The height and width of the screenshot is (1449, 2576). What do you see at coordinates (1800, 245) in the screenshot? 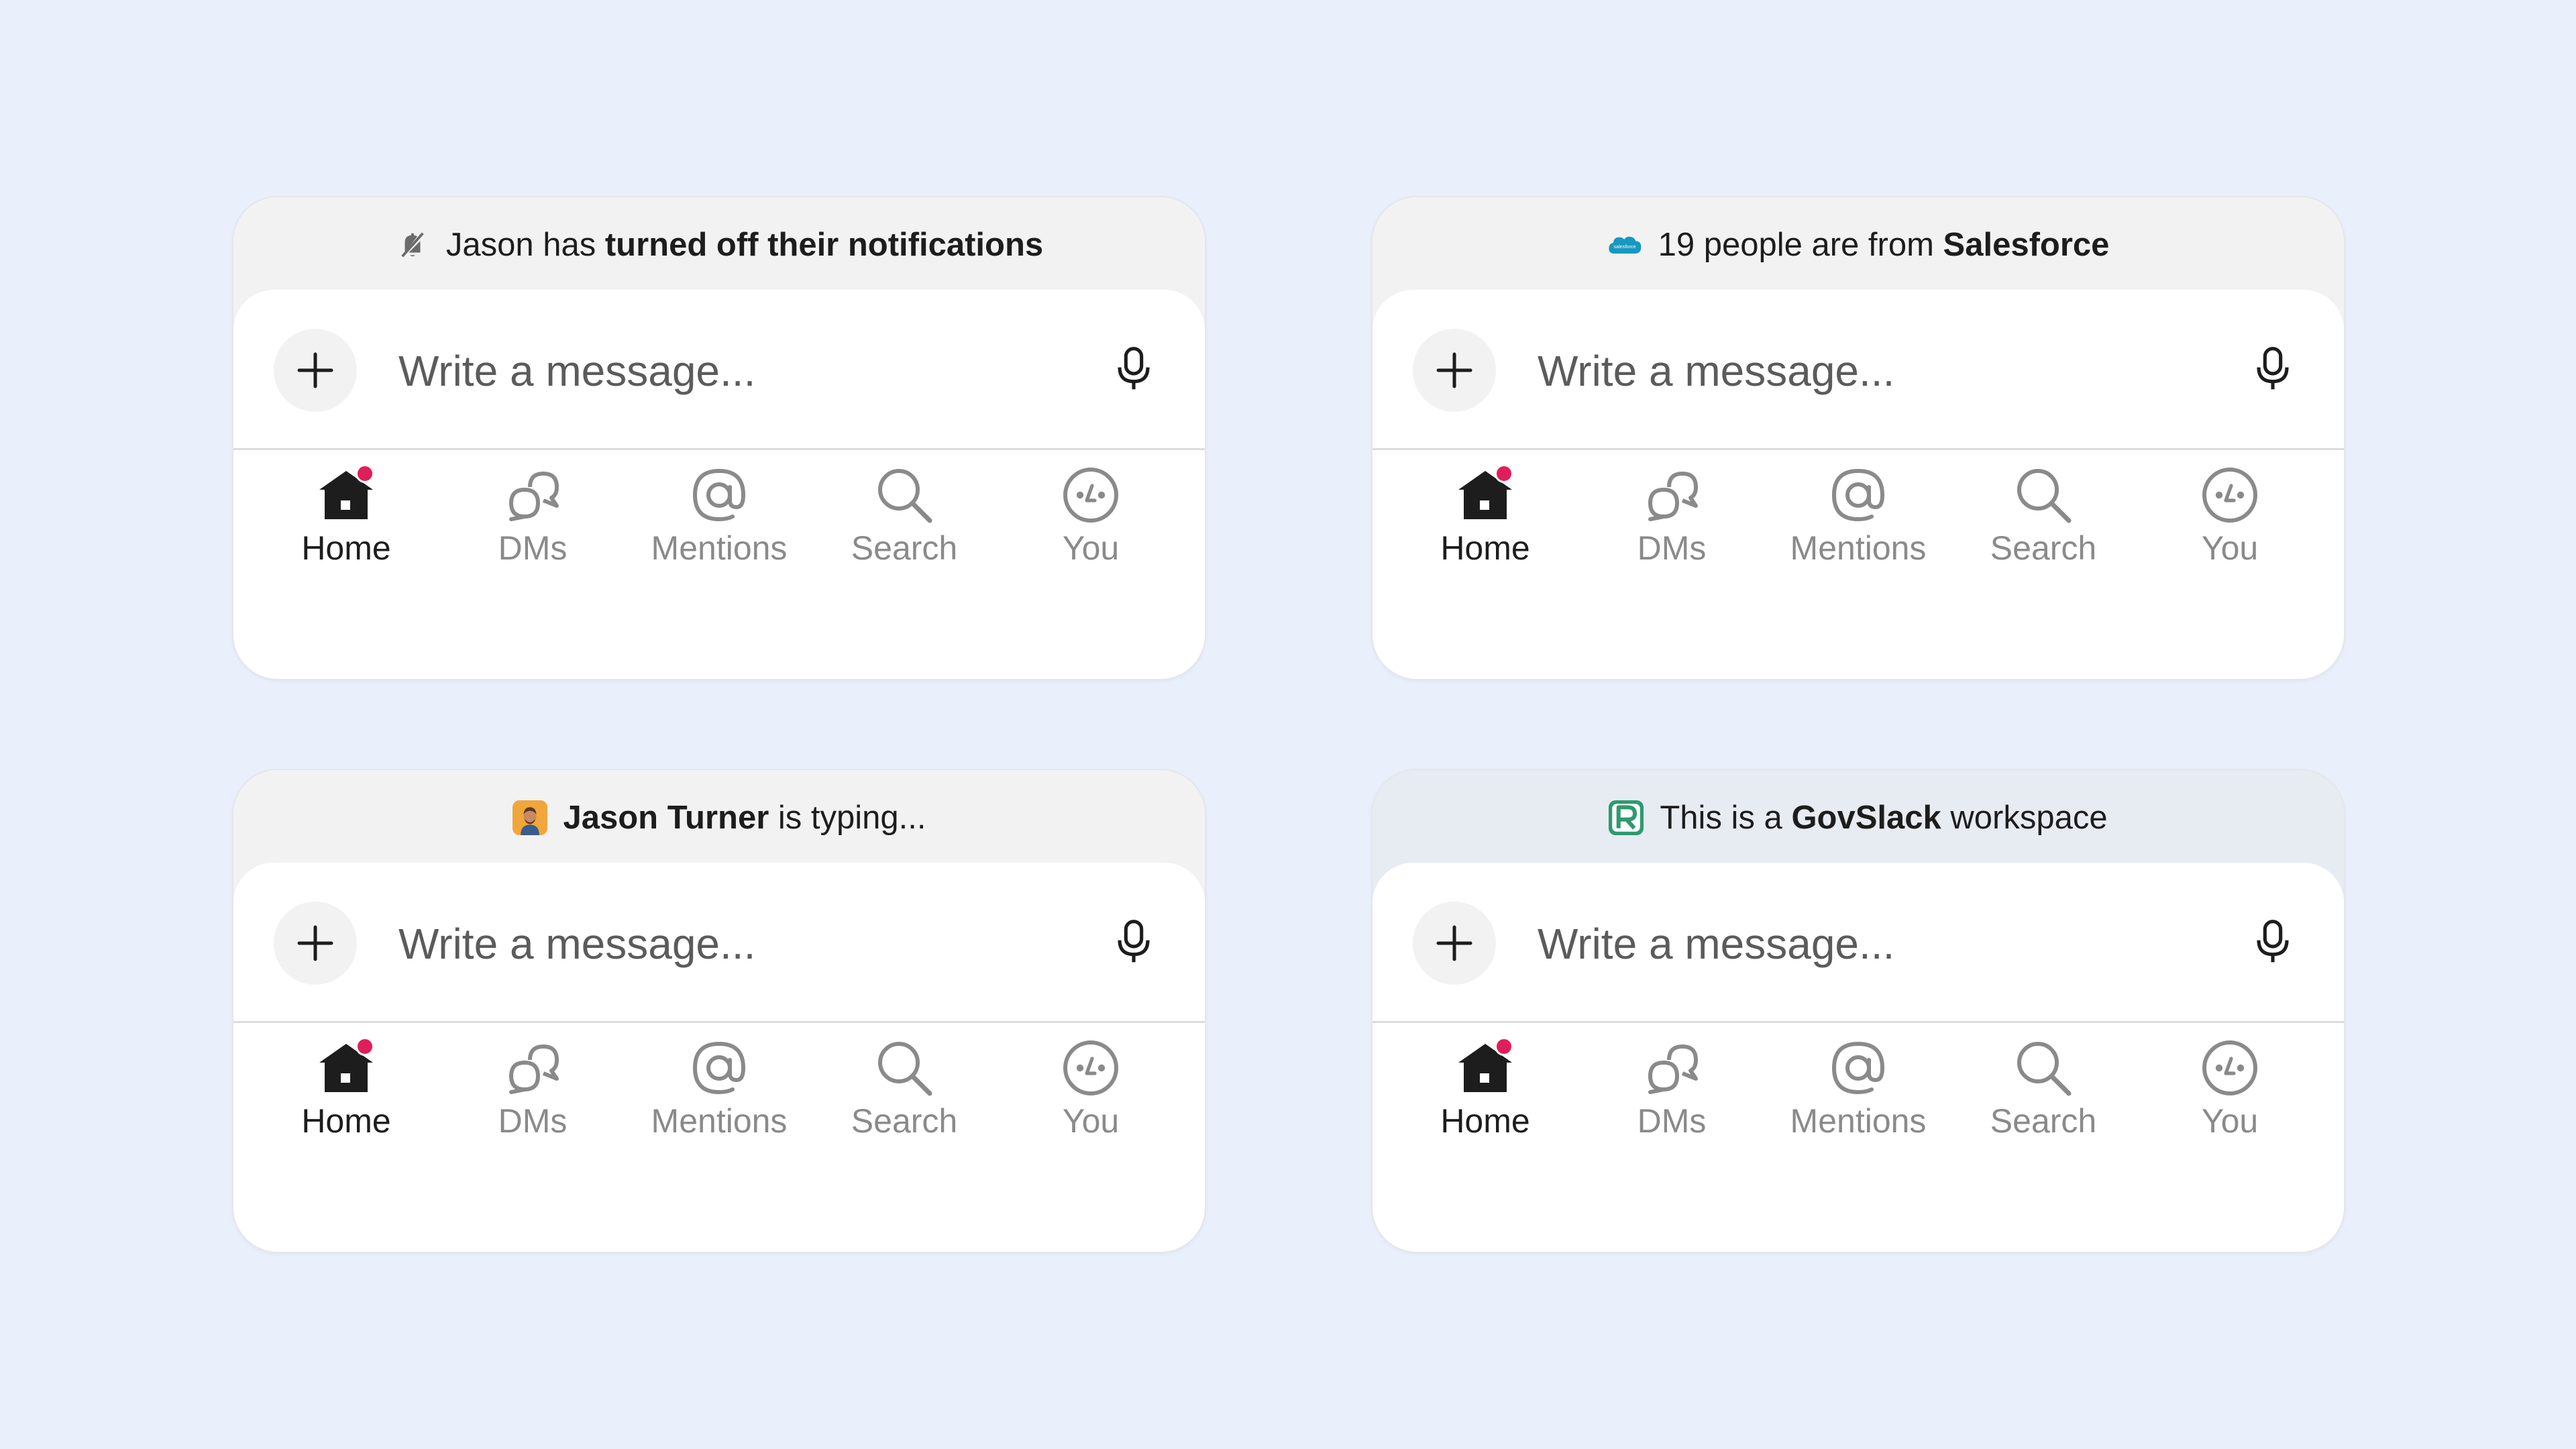
I see `banner-text-pre: 19 people are from` at bounding box center [1800, 245].